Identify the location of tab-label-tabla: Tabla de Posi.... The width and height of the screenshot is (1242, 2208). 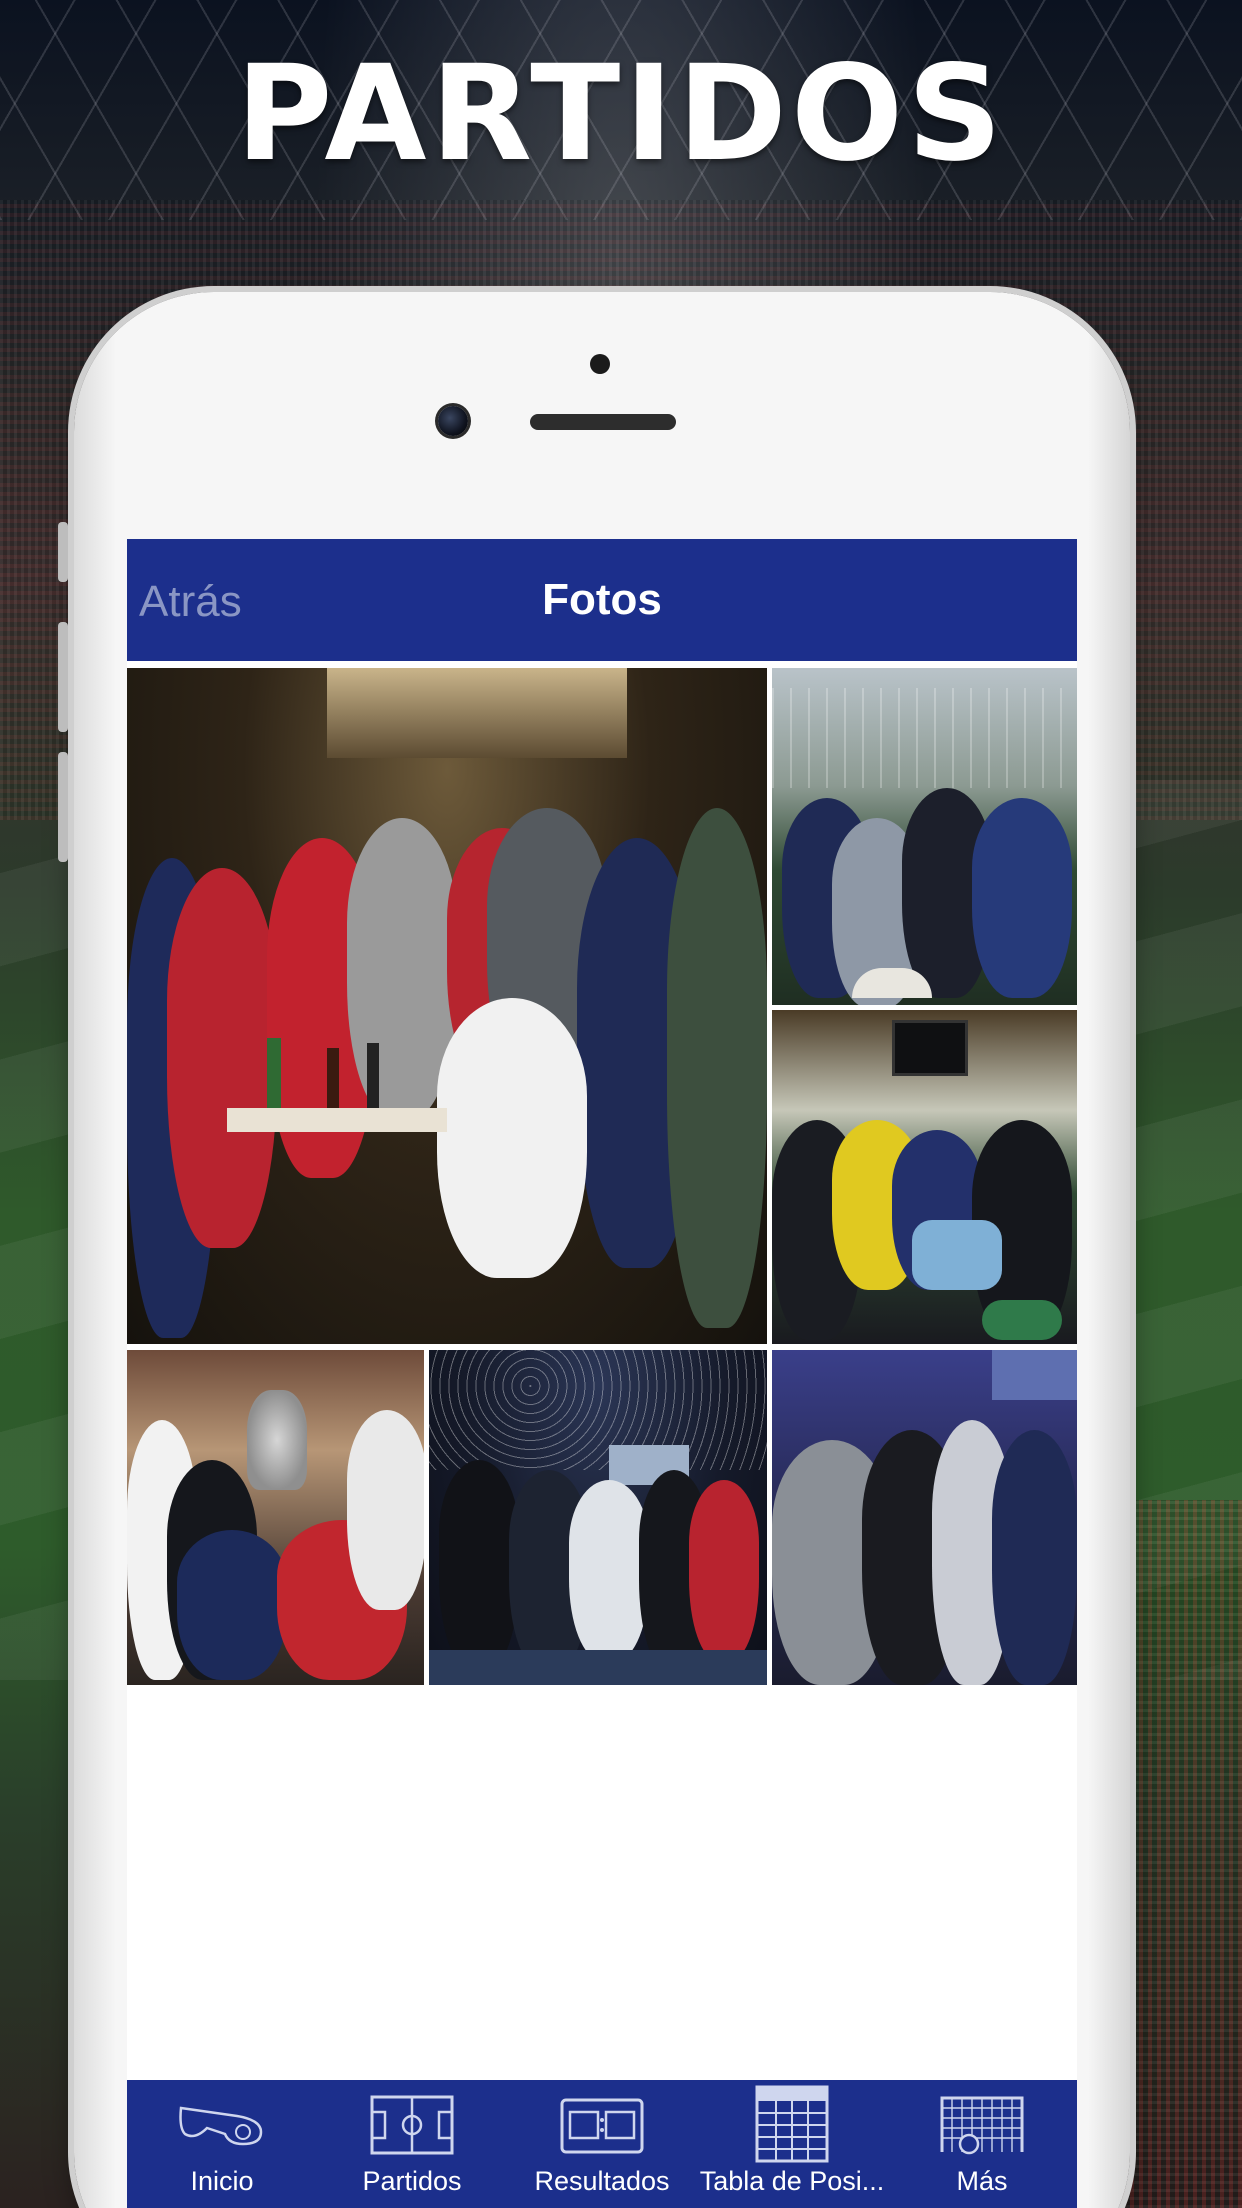
(792, 2181).